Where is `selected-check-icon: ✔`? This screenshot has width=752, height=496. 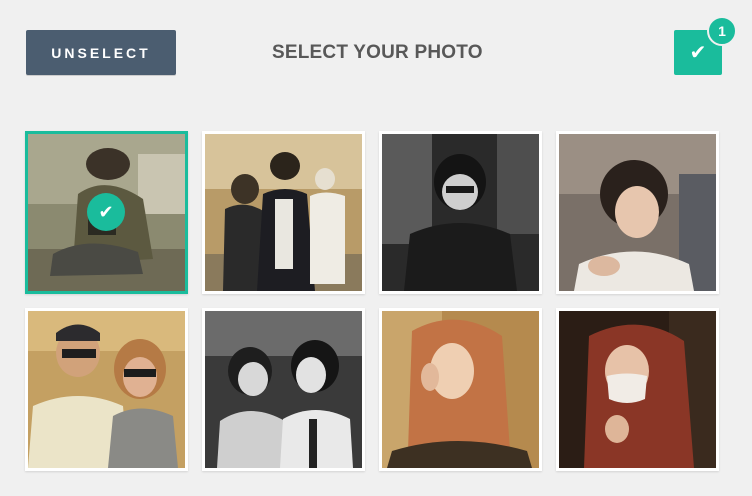 selected-check-icon: ✔ is located at coordinates (106, 212).